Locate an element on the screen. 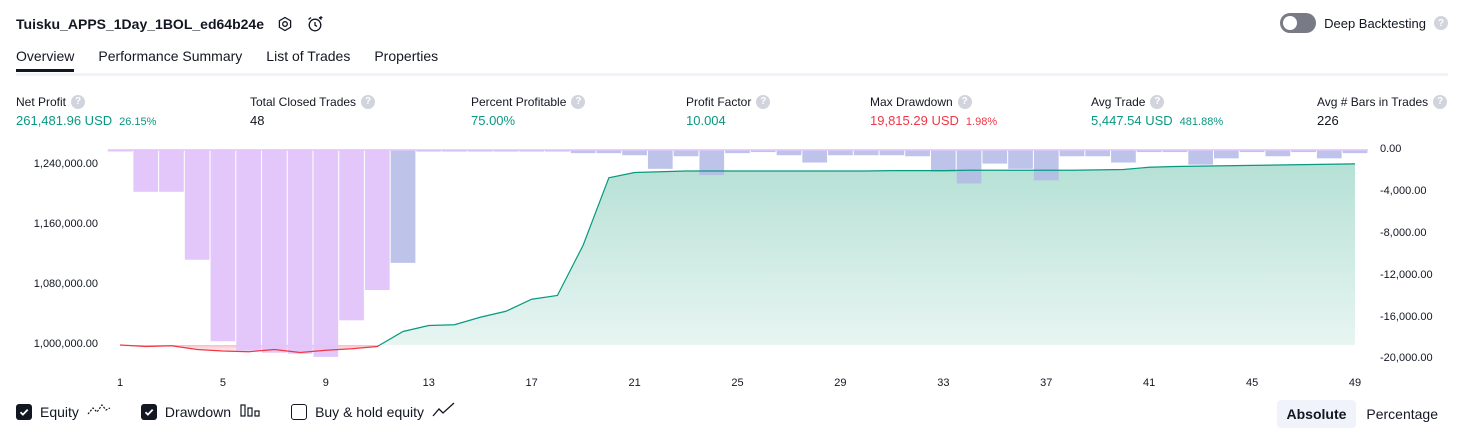  equity-line-icon is located at coordinates (99, 411).